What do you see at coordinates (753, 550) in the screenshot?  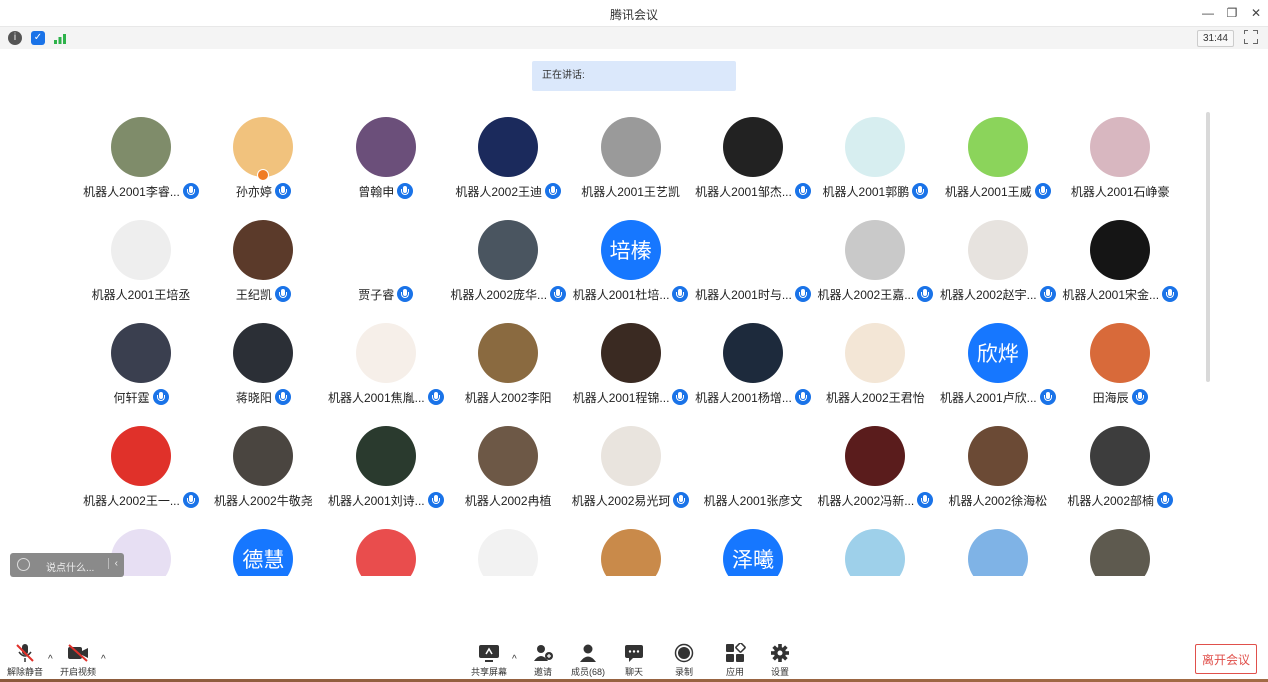 I see `participant-tile: 泽曦` at bounding box center [753, 550].